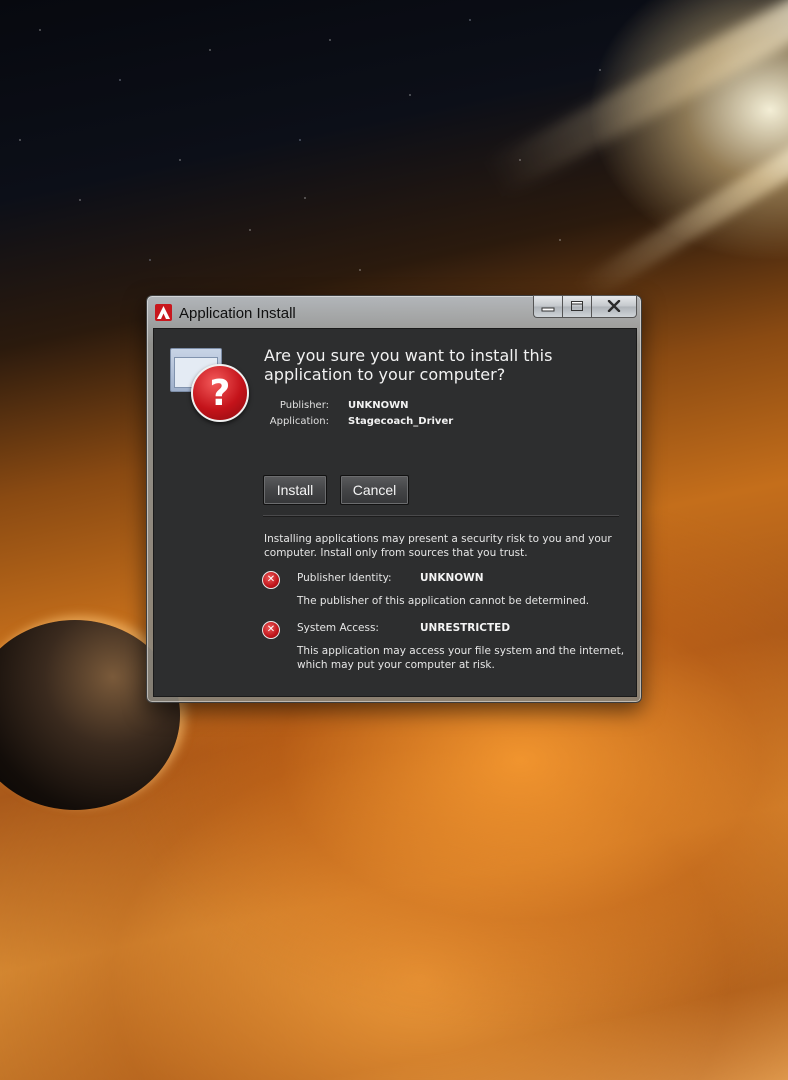 Image resolution: width=788 pixels, height=1080 pixels. I want to click on application-value: Stagecoach_Driver, so click(401, 421).